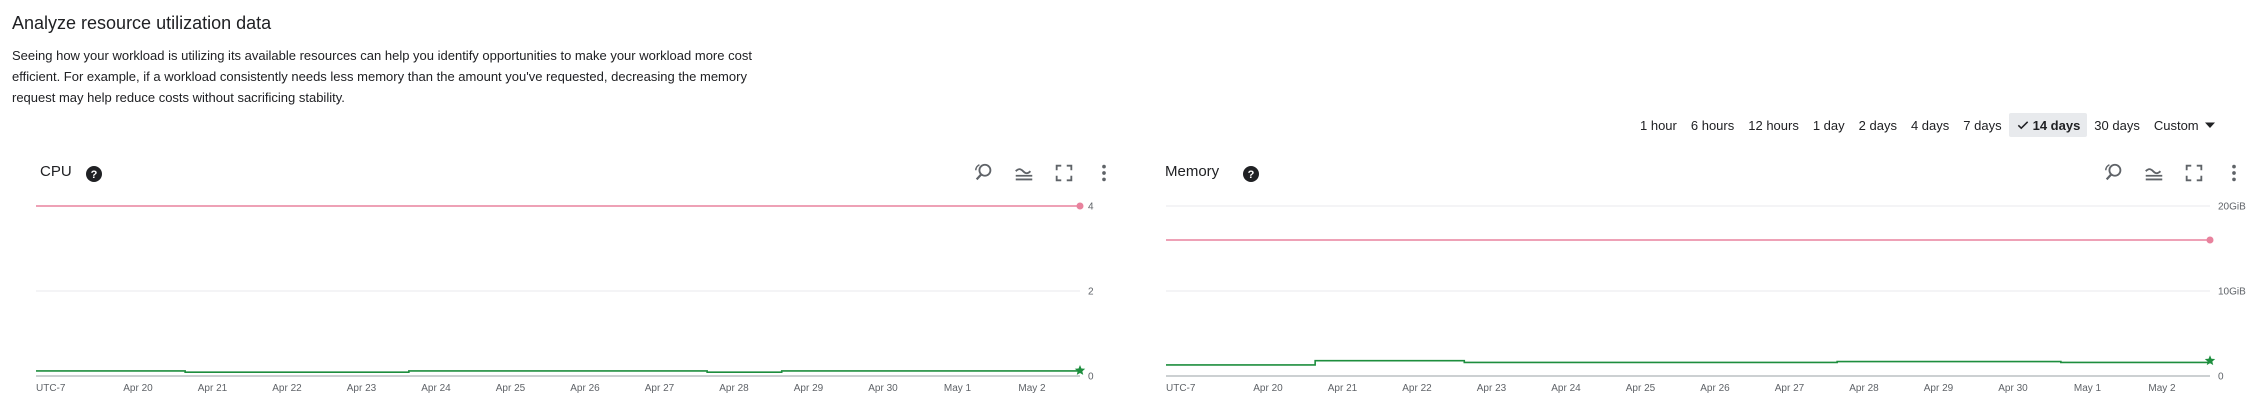  What do you see at coordinates (1091, 292) in the screenshot?
I see `y-tick-label: 2` at bounding box center [1091, 292].